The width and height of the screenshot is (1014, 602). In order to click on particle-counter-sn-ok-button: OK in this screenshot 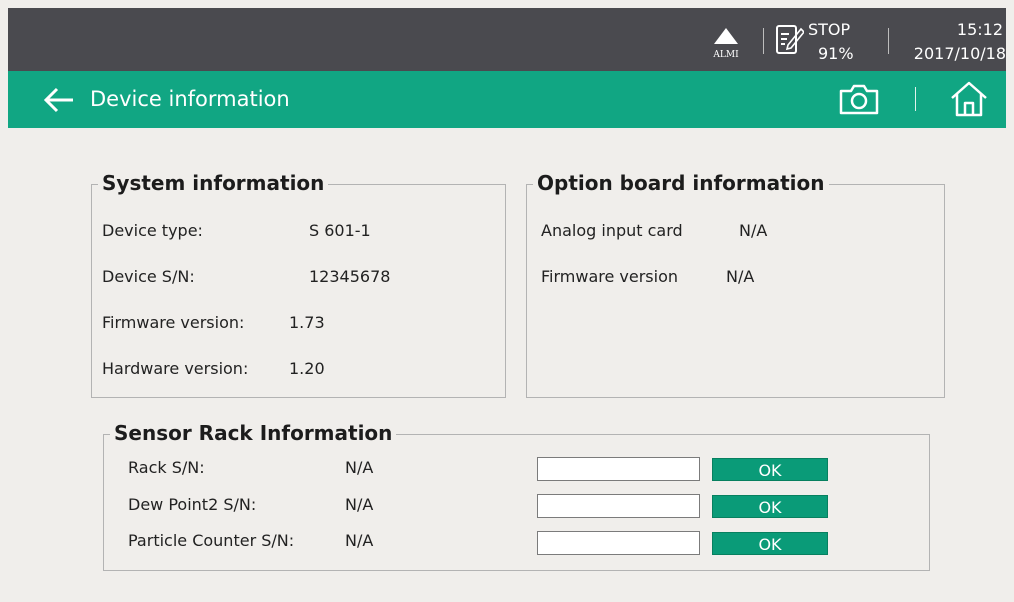, I will do `click(770, 543)`.